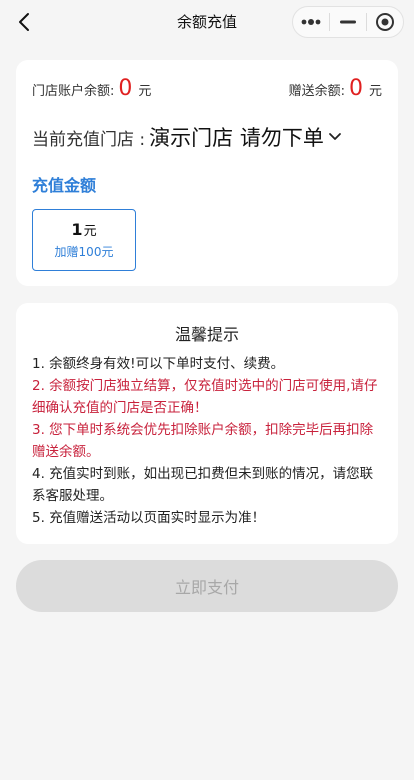 Image resolution: width=414 pixels, height=780 pixels. What do you see at coordinates (203, 485) in the screenshot?
I see `tip-item: 4. 充值实时到账，如出现已扣费但未到账的情况，请您联系客服处理。` at bounding box center [203, 485].